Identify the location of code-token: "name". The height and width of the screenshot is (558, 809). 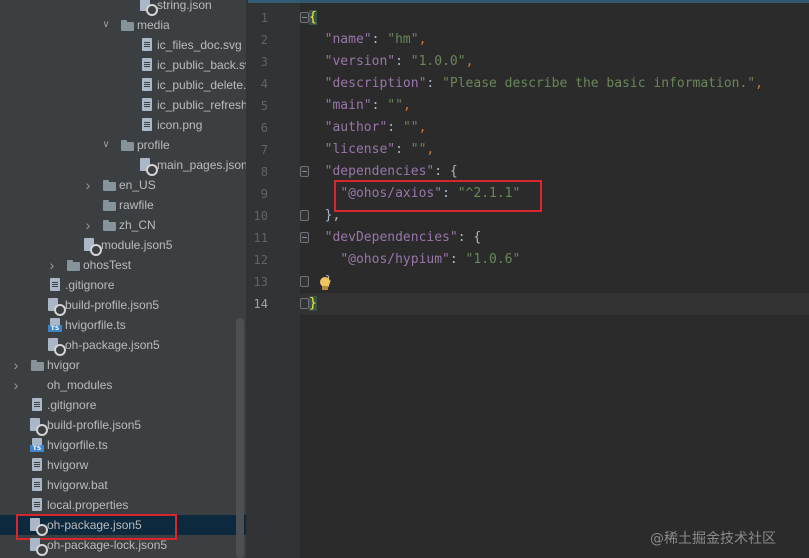
(348, 39).